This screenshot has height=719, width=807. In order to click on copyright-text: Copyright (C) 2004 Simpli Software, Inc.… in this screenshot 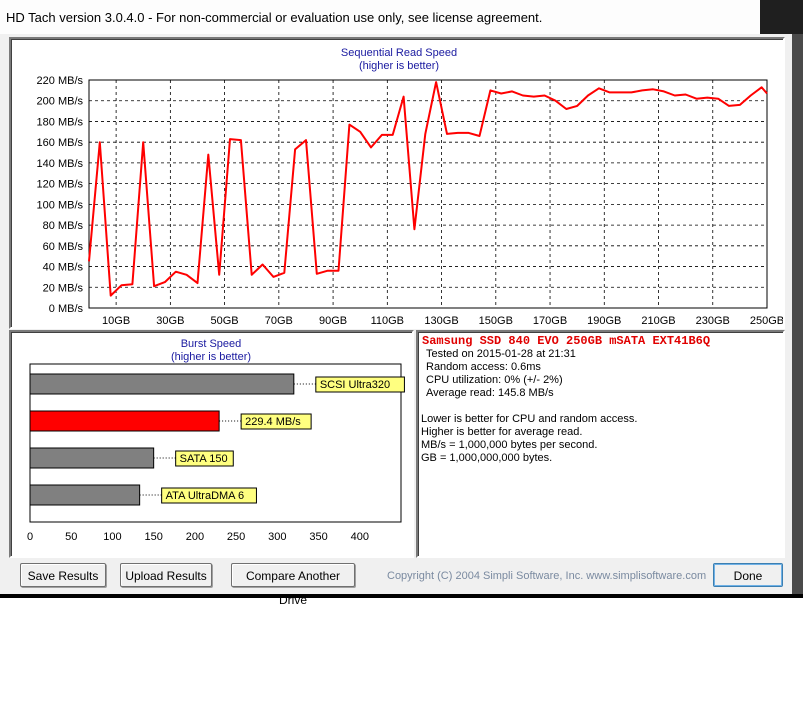, I will do `click(547, 576)`.